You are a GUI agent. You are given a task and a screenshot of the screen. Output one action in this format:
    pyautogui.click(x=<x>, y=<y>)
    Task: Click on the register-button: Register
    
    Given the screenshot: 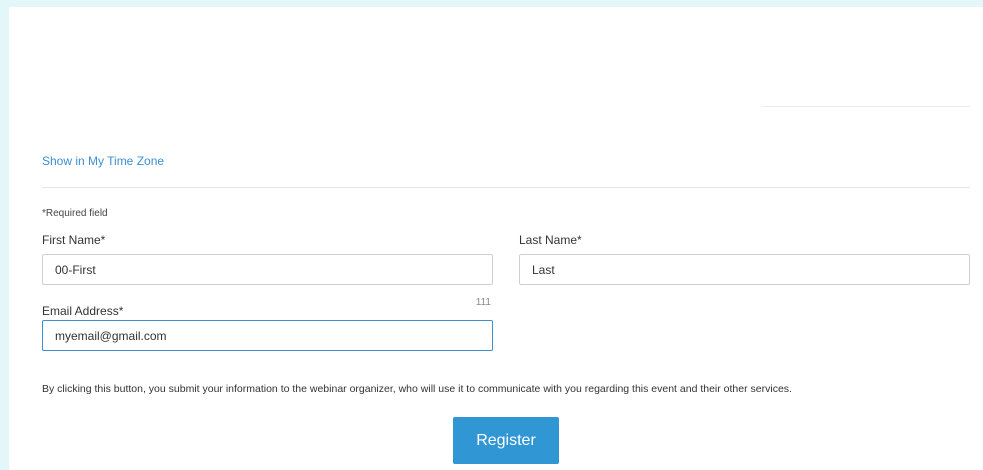 What is the action you would take?
    pyautogui.click(x=506, y=440)
    